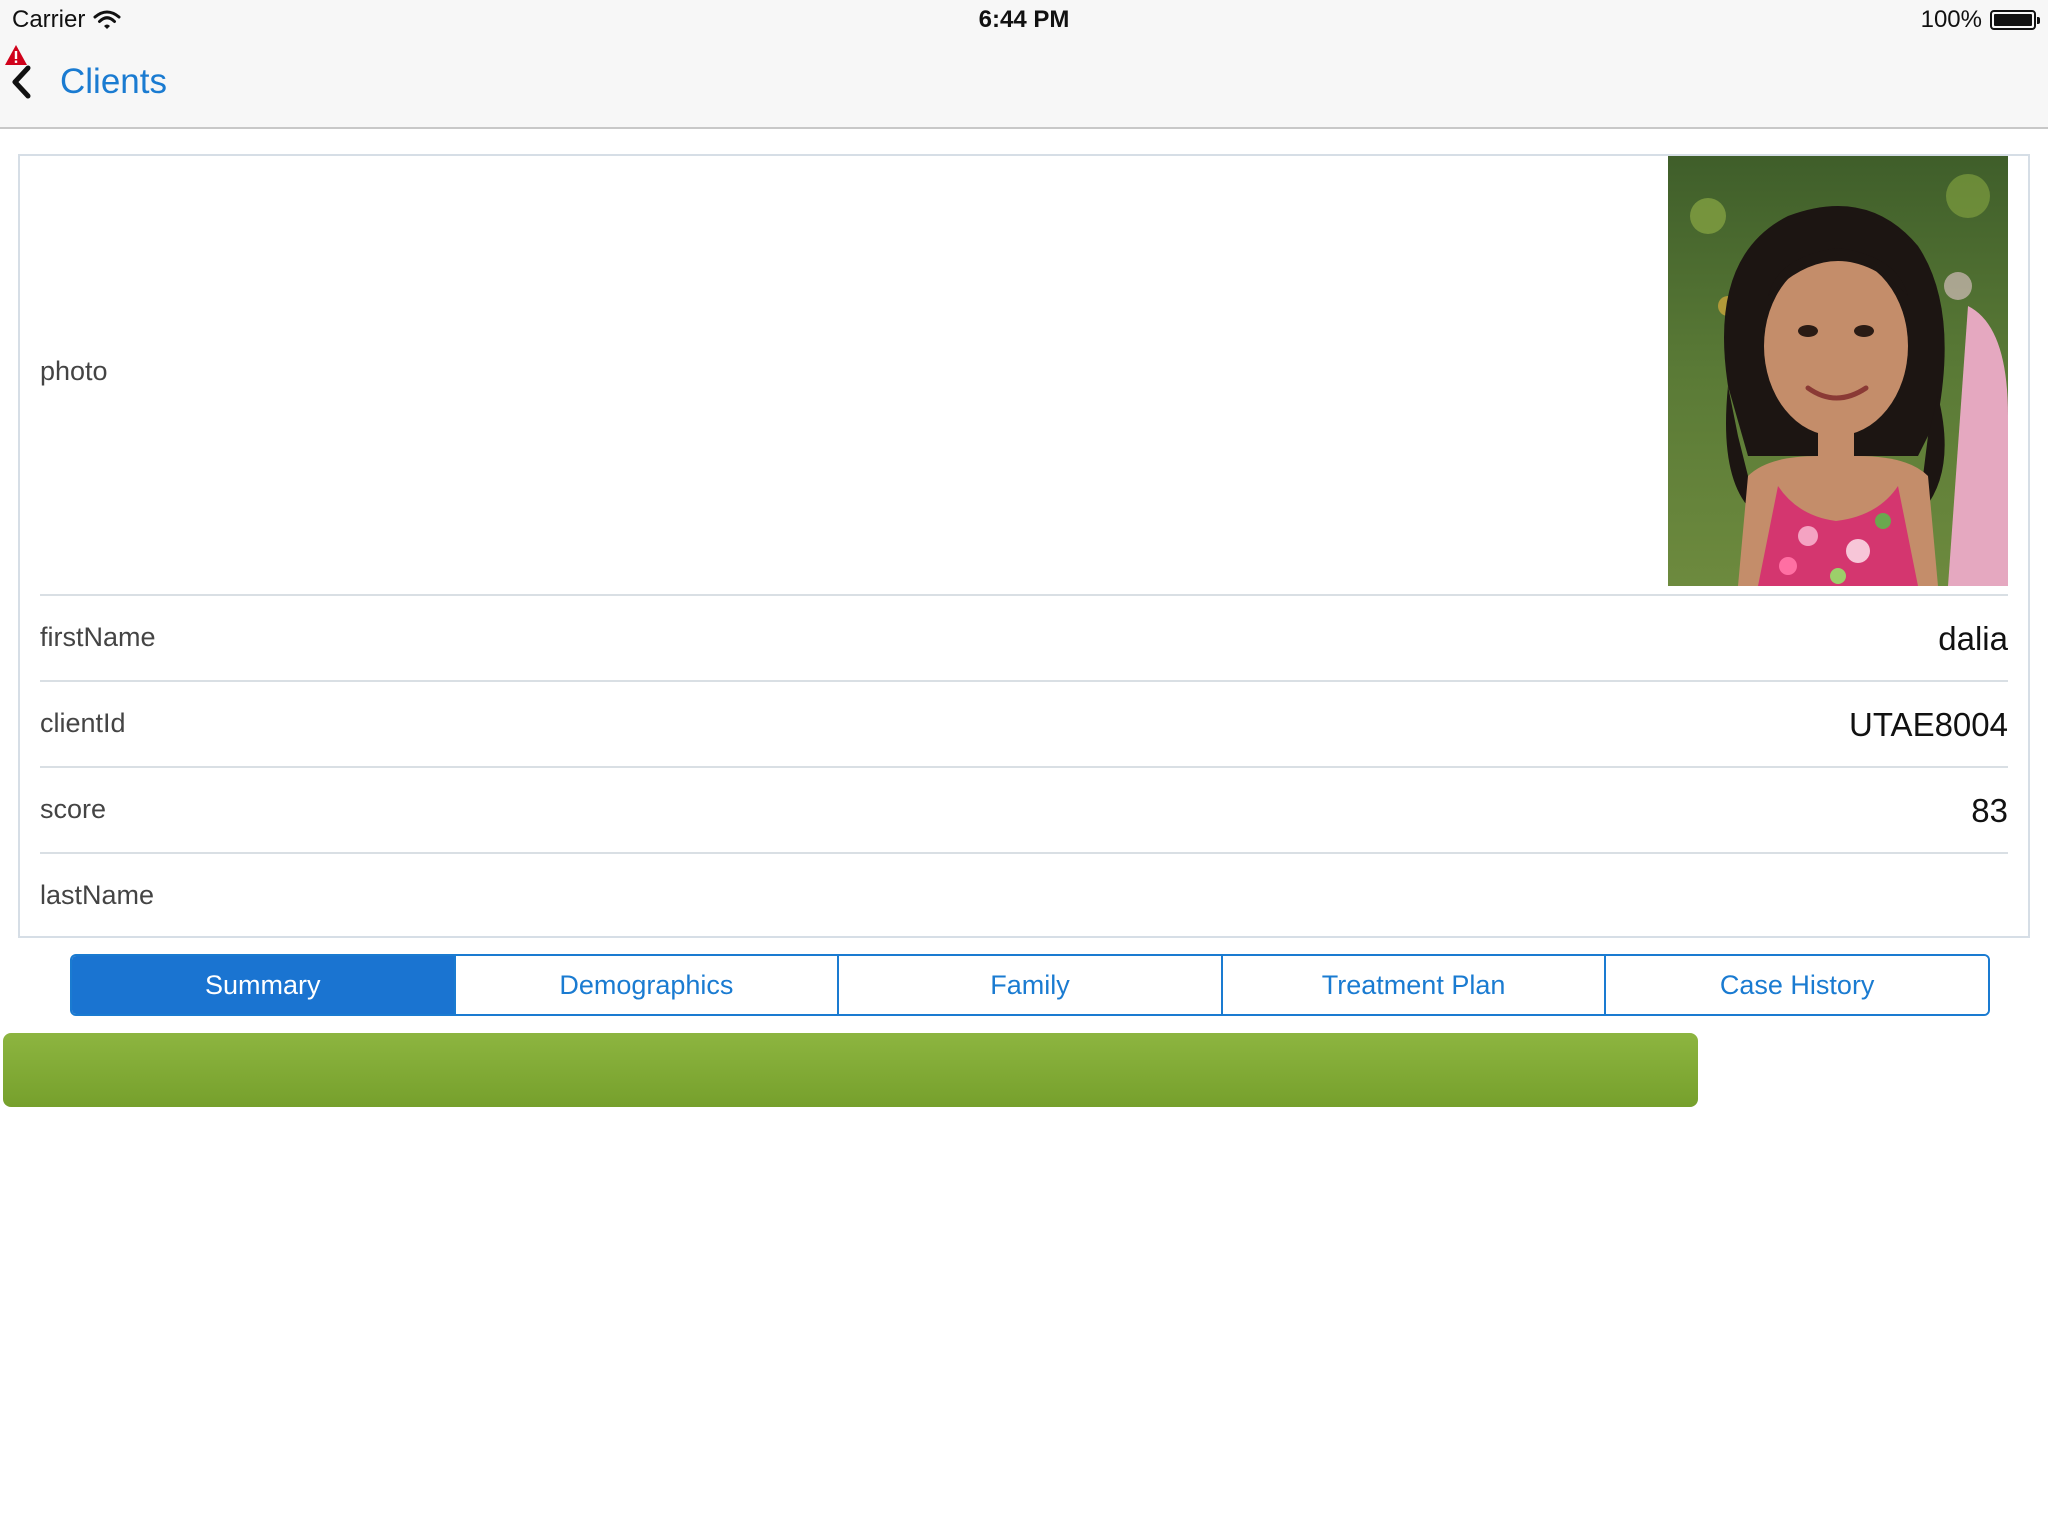 The width and height of the screenshot is (2048, 1536). What do you see at coordinates (73, 809) in the screenshot?
I see `score-label: score` at bounding box center [73, 809].